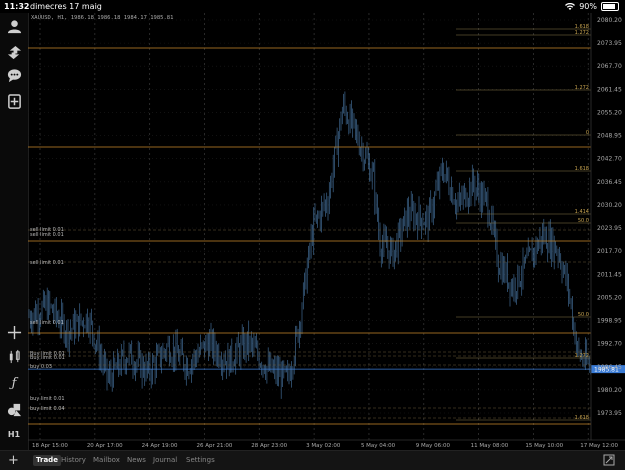  Describe the element at coordinates (609, 159) in the screenshot. I see `price-axis-label: 2042.70` at that location.